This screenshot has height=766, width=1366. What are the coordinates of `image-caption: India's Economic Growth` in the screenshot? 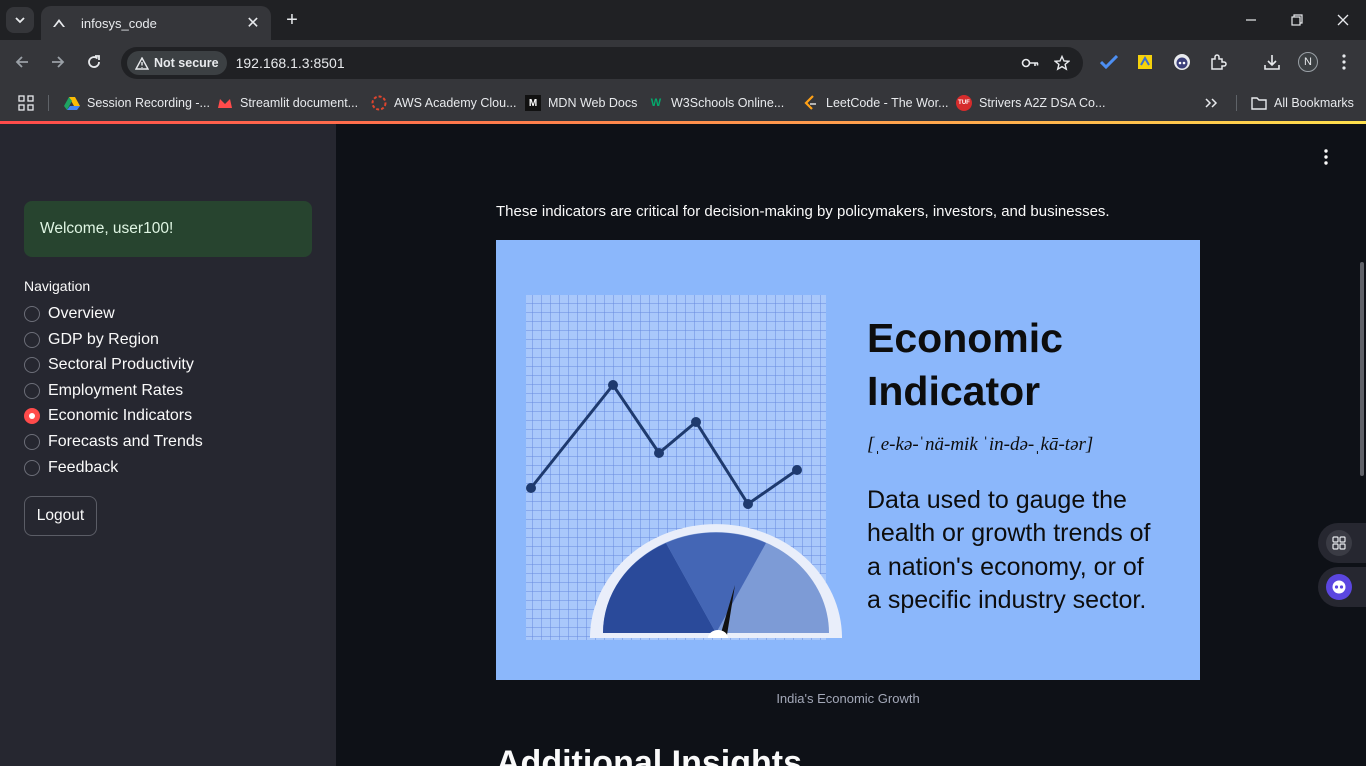 It's located at (848, 698).